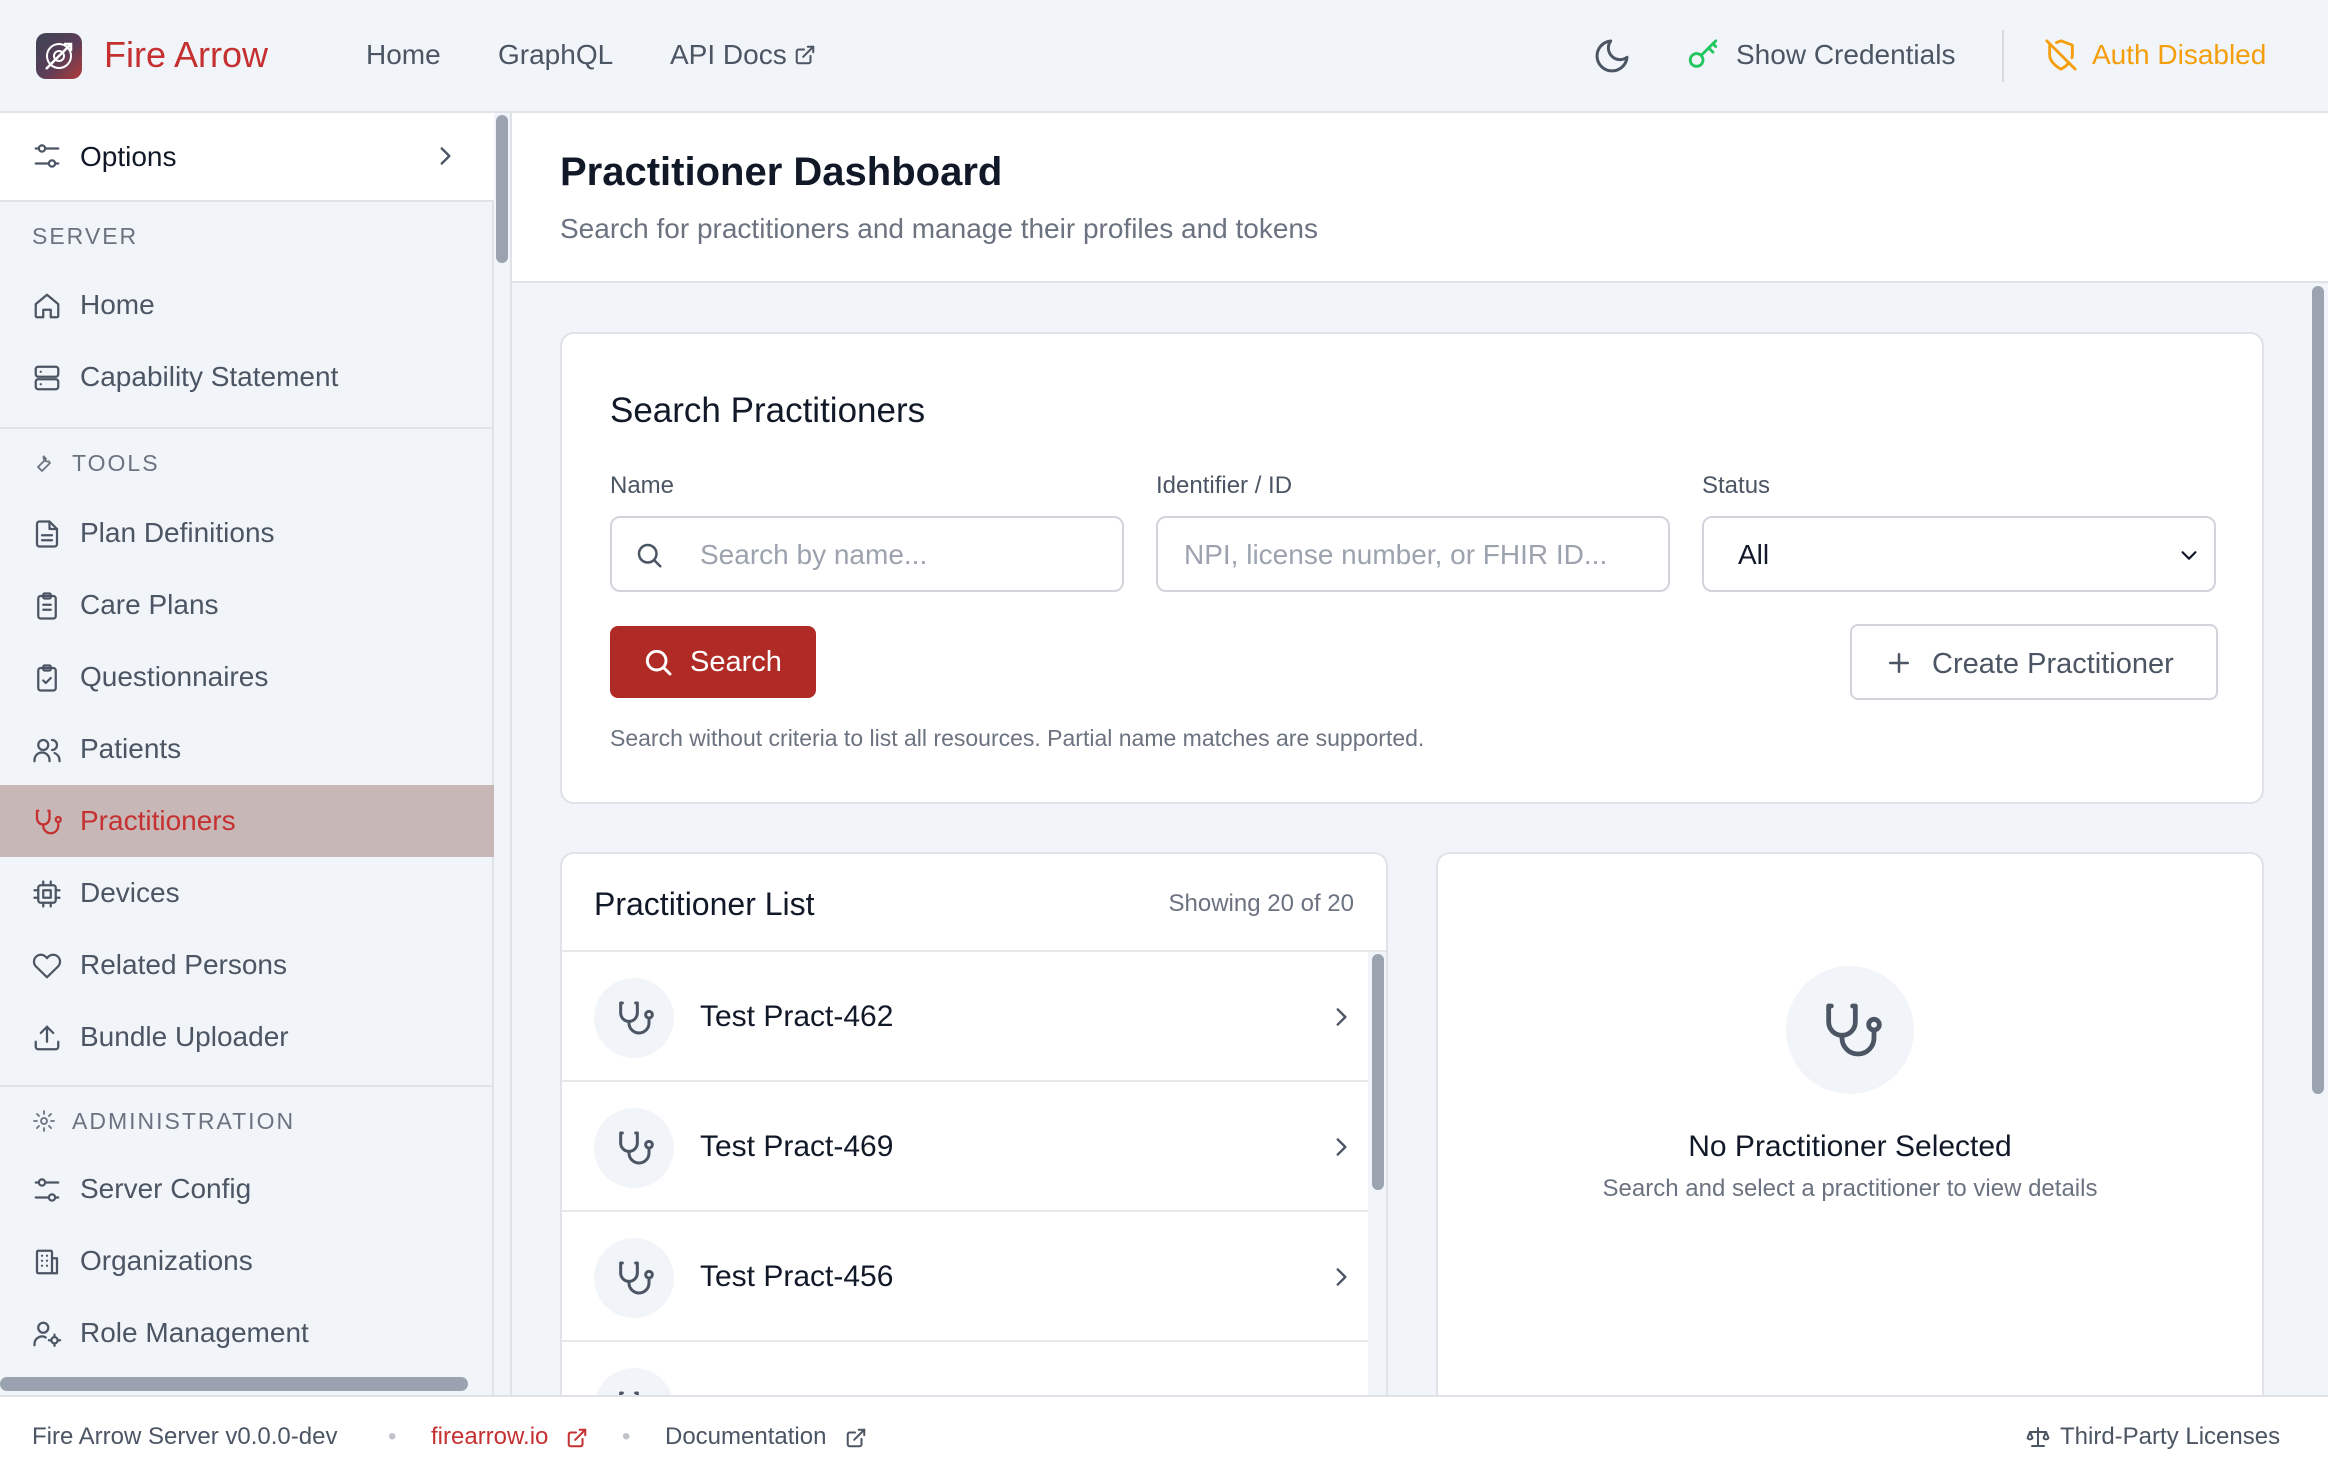  I want to click on clipboard-check-icon, so click(47, 678).